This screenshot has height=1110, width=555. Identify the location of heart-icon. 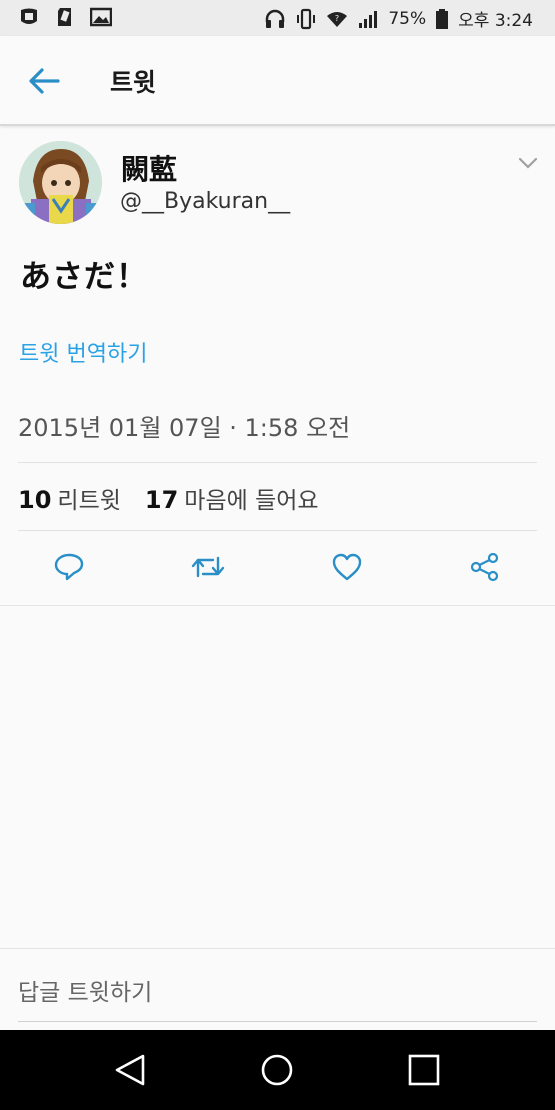
(347, 567).